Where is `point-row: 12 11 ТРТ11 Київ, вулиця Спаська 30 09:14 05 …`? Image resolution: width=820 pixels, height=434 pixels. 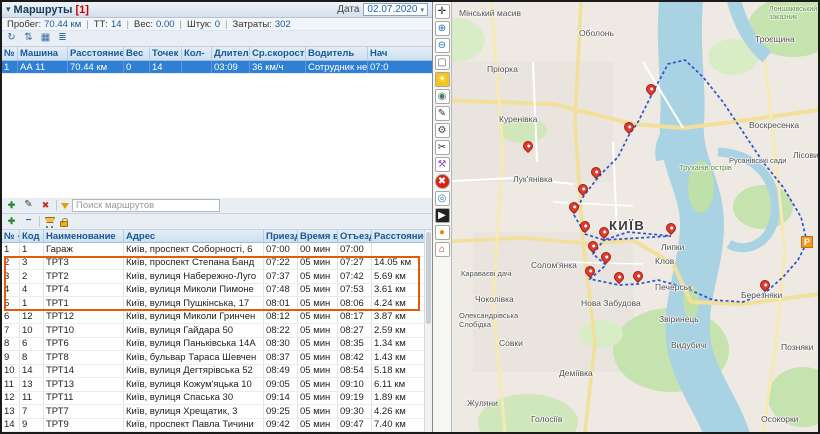
point-row: 12 11 ТРТ11 Київ, вулиця Спаська 30 09:14 05 … is located at coordinates (217, 398).